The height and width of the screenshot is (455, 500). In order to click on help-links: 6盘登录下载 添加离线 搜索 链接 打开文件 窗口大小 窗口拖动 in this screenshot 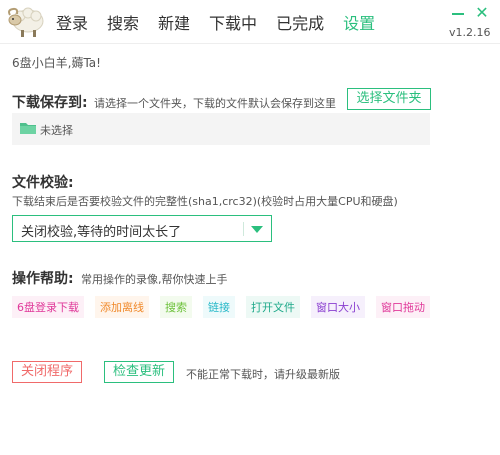, I will do `click(226, 307)`.